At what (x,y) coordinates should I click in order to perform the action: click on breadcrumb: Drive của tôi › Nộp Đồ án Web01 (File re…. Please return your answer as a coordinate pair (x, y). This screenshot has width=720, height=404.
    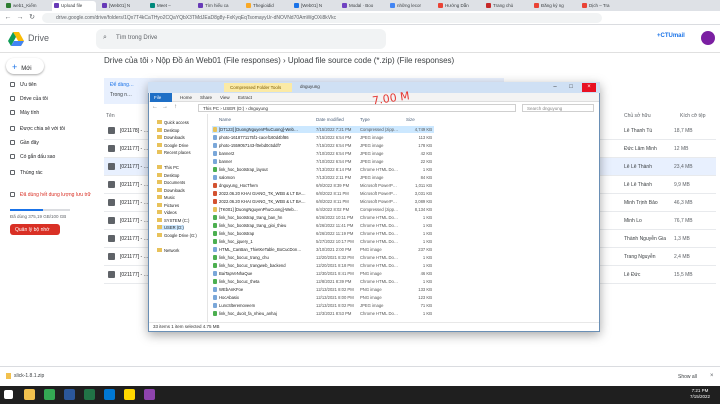
    Looking at the image, I should click on (279, 60).